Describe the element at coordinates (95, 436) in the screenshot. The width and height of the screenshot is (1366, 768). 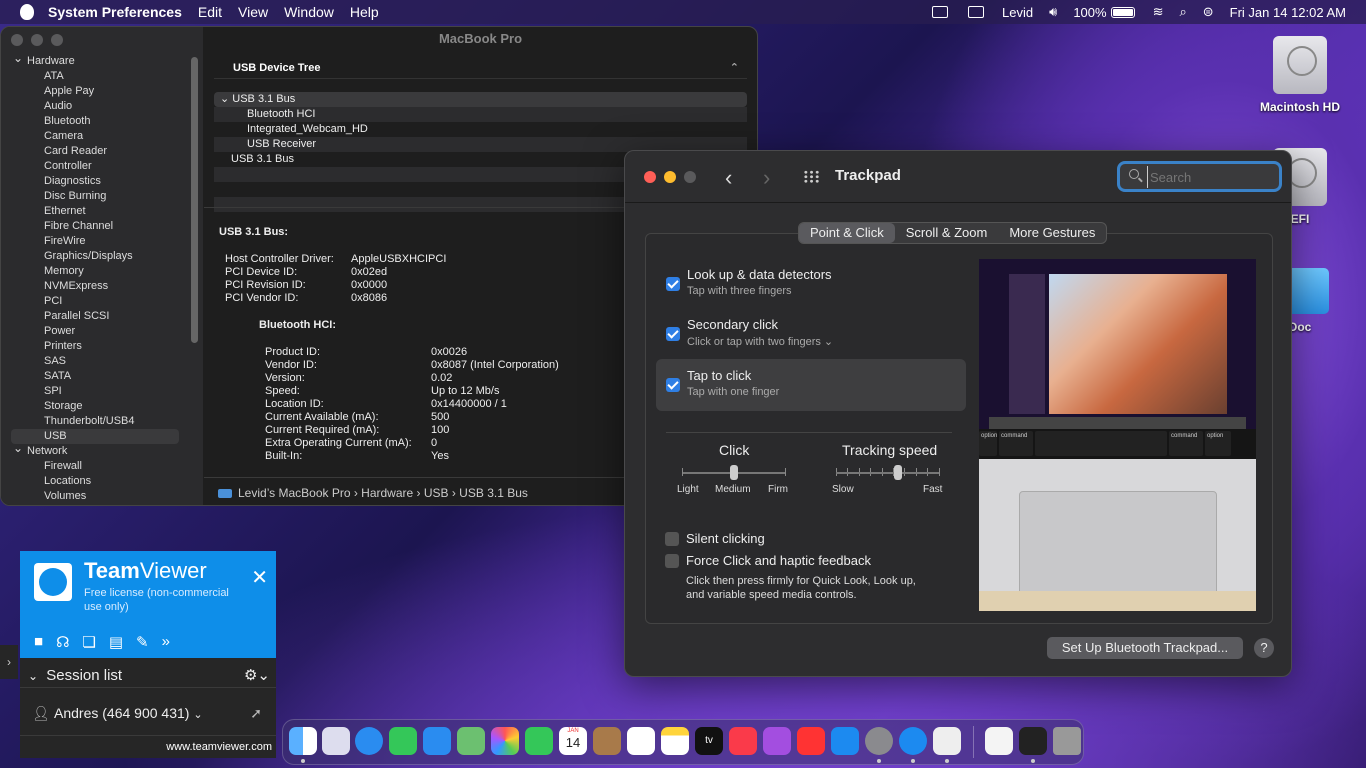
I see `sidebar-item: USB` at that location.